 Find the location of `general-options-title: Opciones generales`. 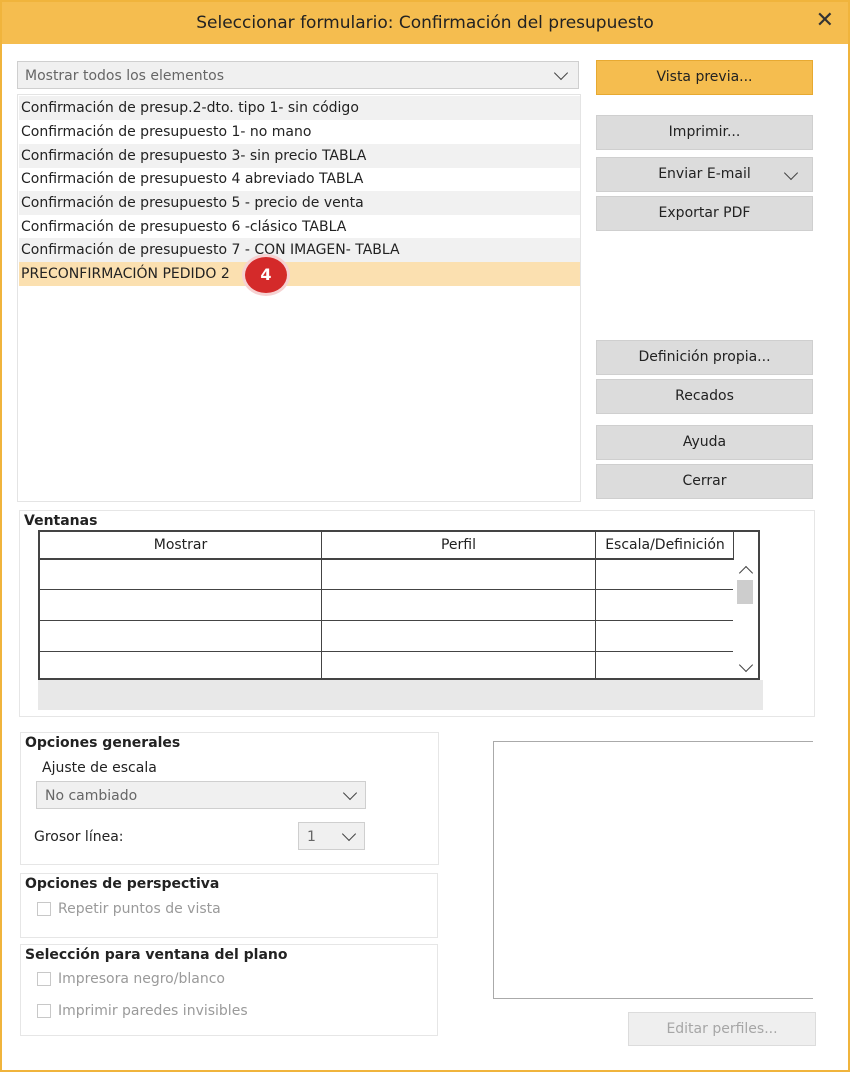

general-options-title: Opciones generales is located at coordinates (103, 743).